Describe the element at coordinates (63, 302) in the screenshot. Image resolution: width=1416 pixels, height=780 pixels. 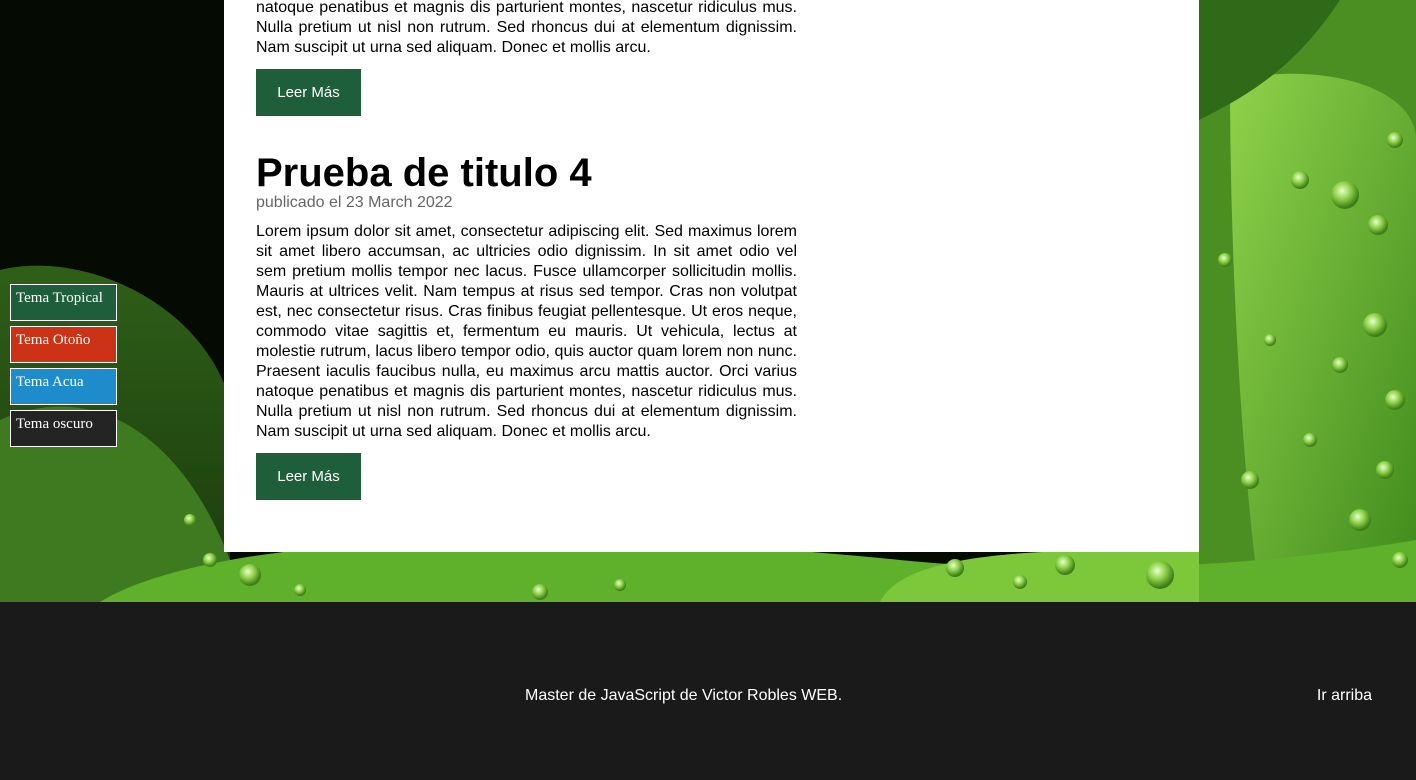
I see `theme-tropical-button: Tema Tropical` at that location.